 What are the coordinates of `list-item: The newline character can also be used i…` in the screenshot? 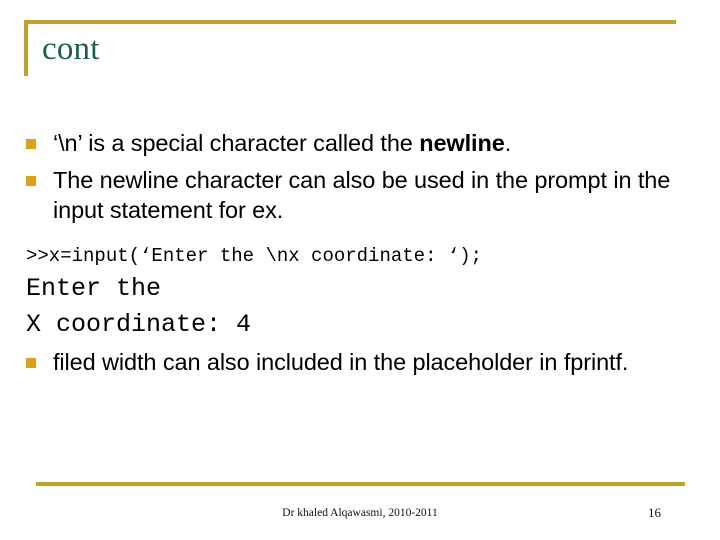 It's located at (359, 195).